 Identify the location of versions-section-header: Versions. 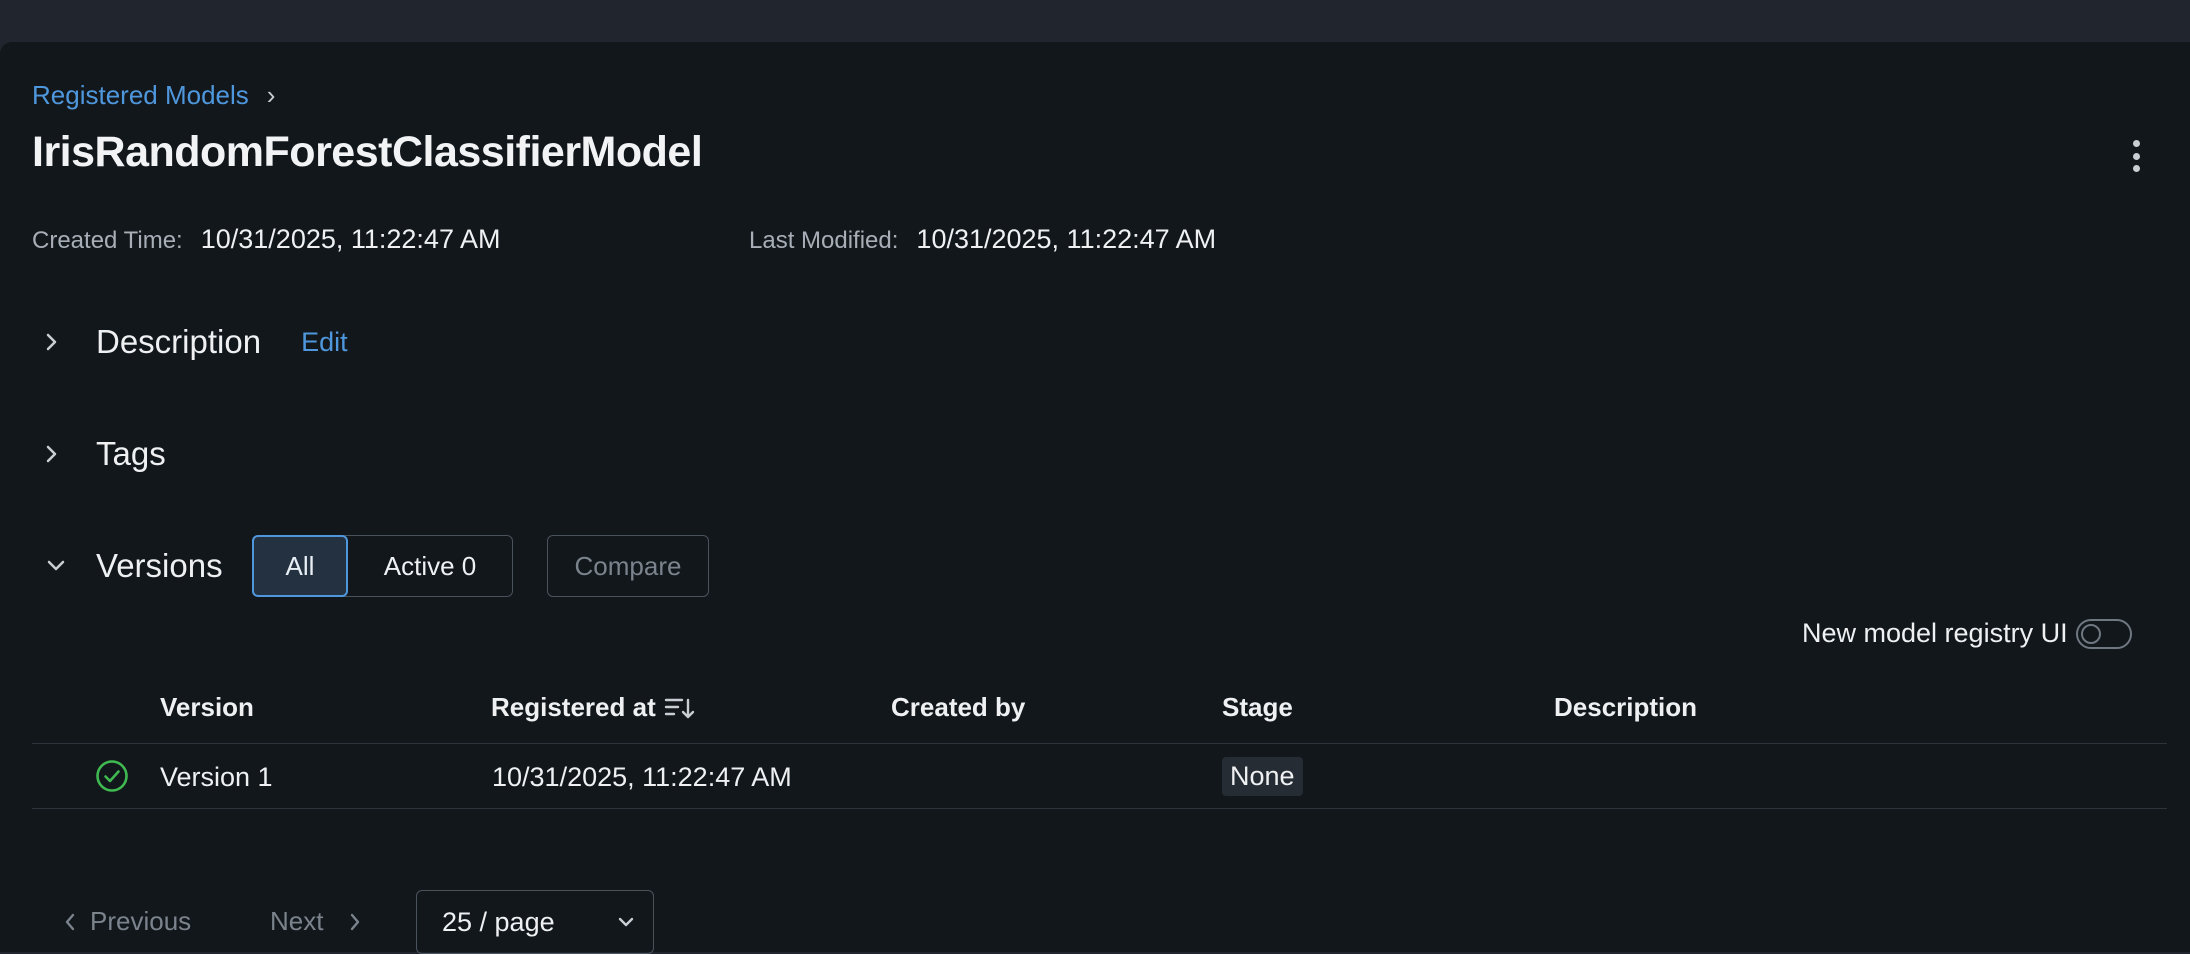
(129, 566).